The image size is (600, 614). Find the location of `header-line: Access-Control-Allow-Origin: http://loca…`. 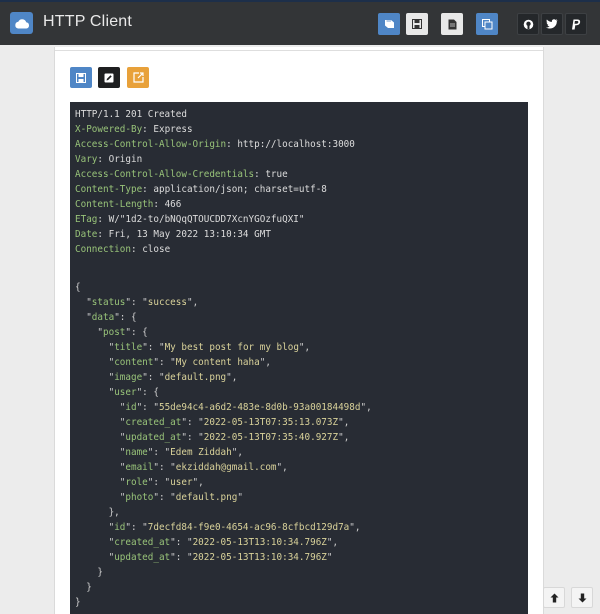

header-line: Access-Control-Allow-Origin: http://loca… is located at coordinates (215, 144).